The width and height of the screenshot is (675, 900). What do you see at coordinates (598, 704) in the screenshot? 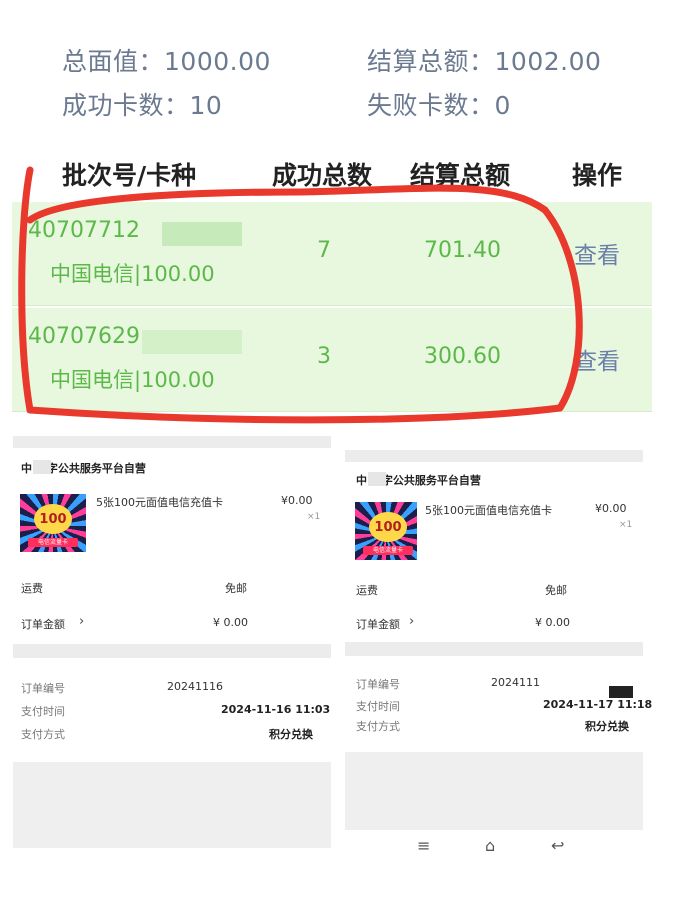
I see `pay-time-value: 2024-11-17 11:18` at bounding box center [598, 704].